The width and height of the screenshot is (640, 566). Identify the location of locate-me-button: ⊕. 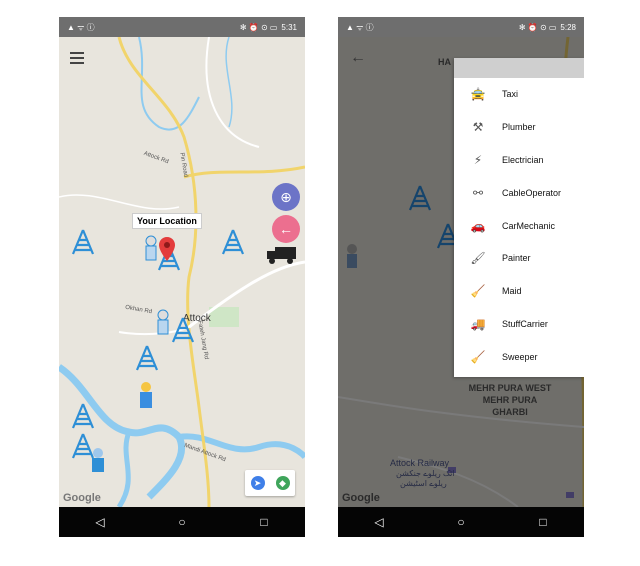
(286, 197).